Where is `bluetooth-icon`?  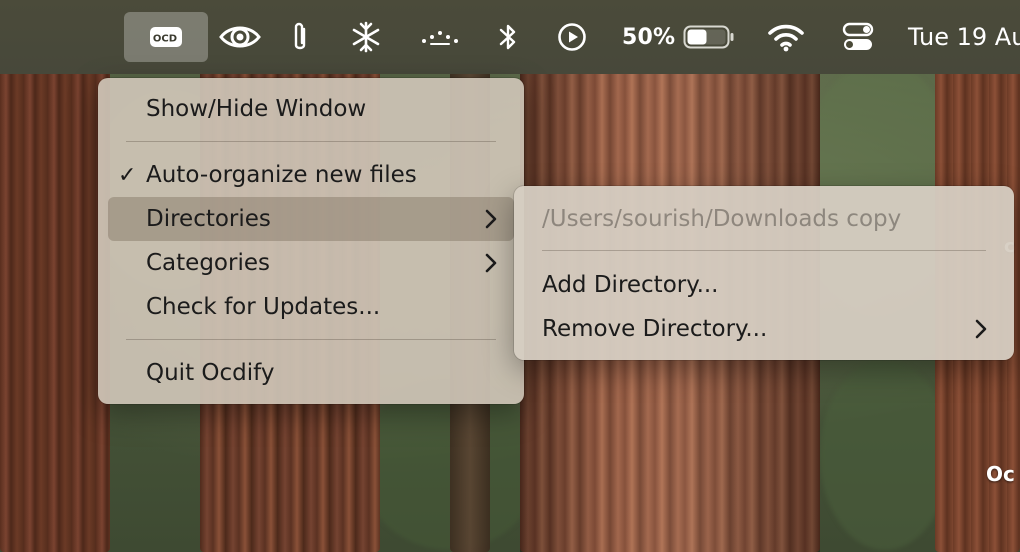 bluetooth-icon is located at coordinates (507, 37).